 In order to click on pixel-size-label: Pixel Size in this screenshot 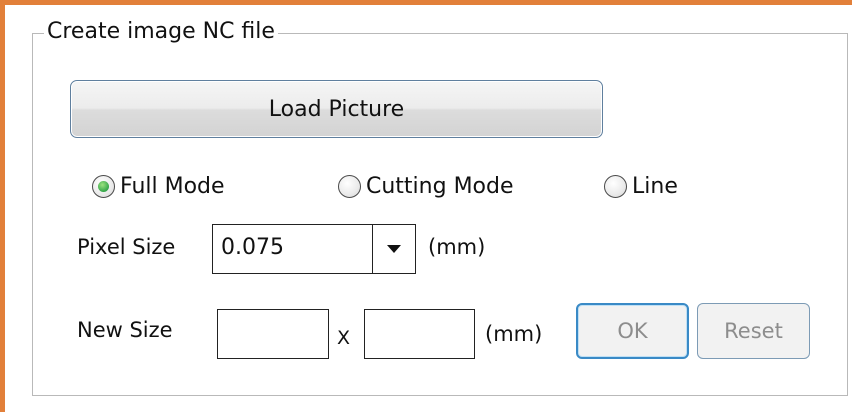, I will do `click(126, 247)`.